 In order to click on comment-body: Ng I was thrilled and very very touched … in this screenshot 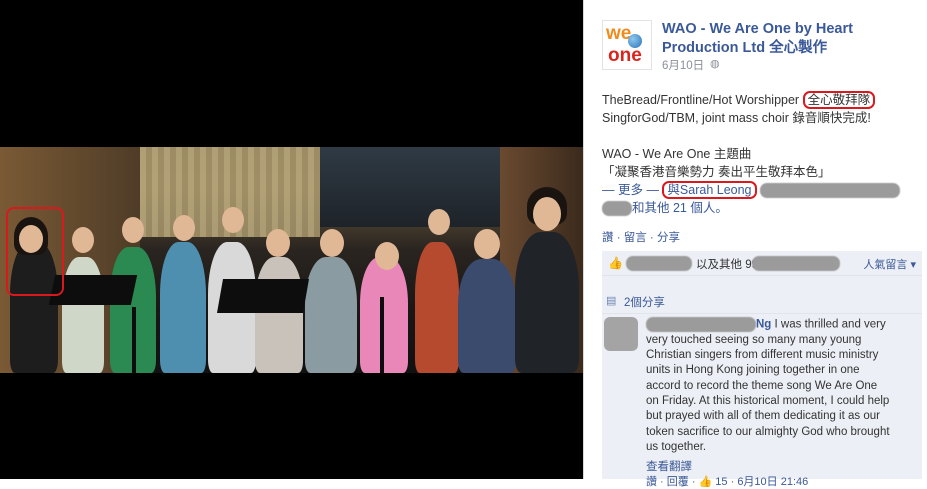, I will do `click(782, 386)`.